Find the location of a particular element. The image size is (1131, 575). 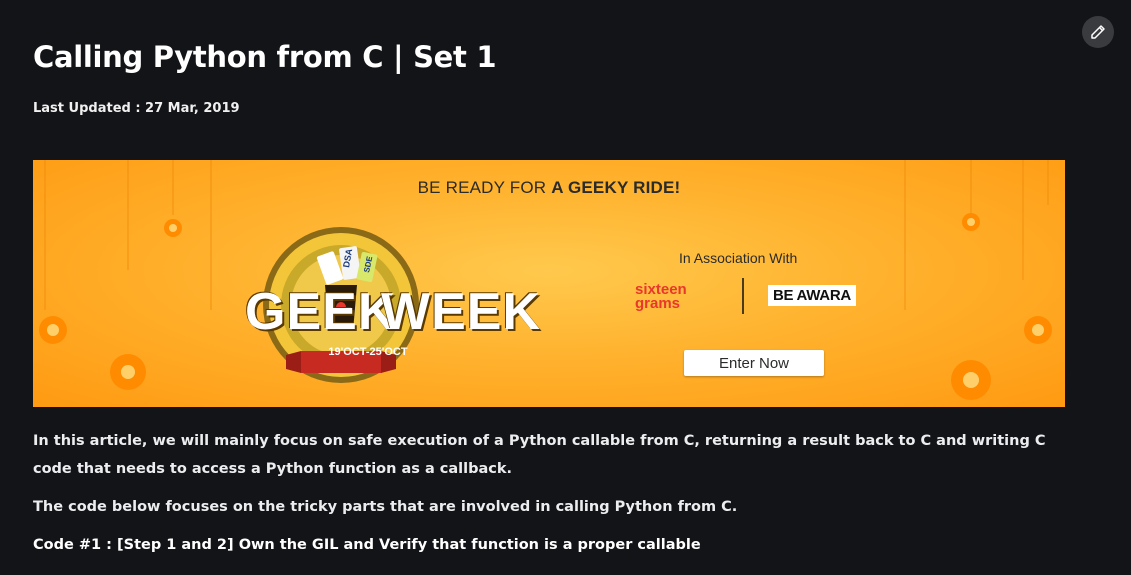

page-title: Calling Python from C | Set 1 is located at coordinates (265, 57).